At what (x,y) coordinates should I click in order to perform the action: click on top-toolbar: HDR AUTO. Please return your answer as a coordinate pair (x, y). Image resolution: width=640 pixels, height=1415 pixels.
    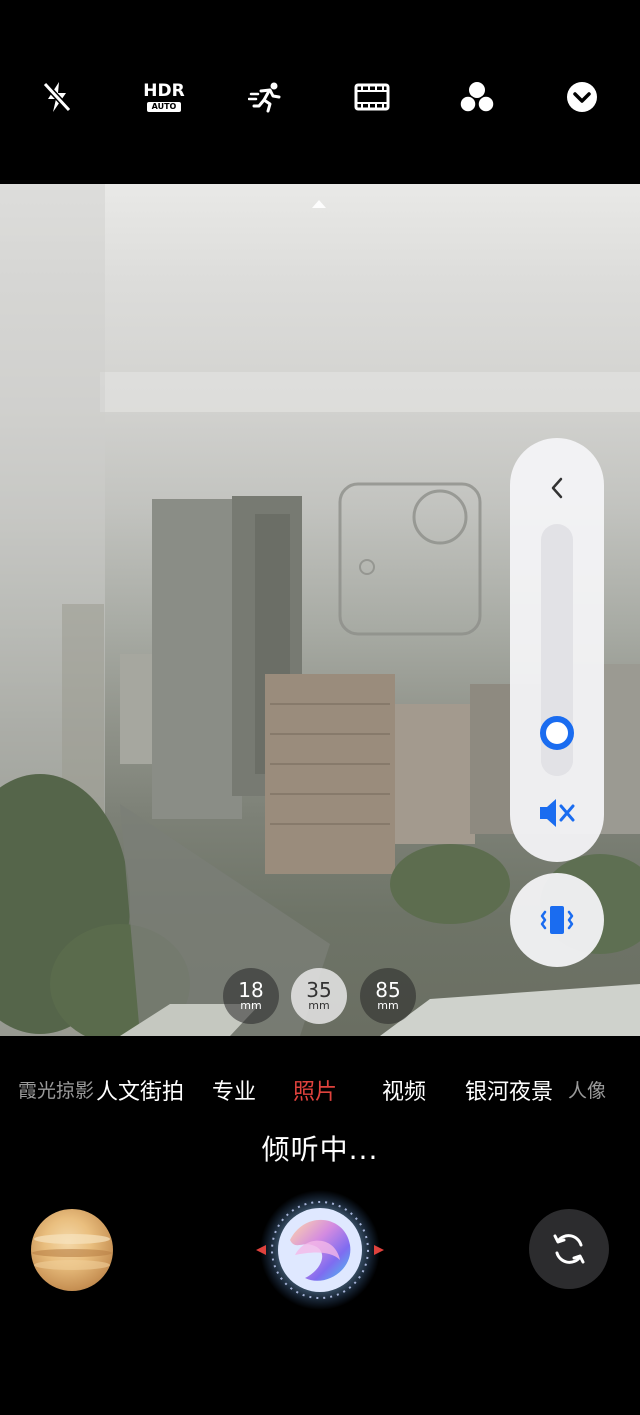
    Looking at the image, I should click on (320, 92).